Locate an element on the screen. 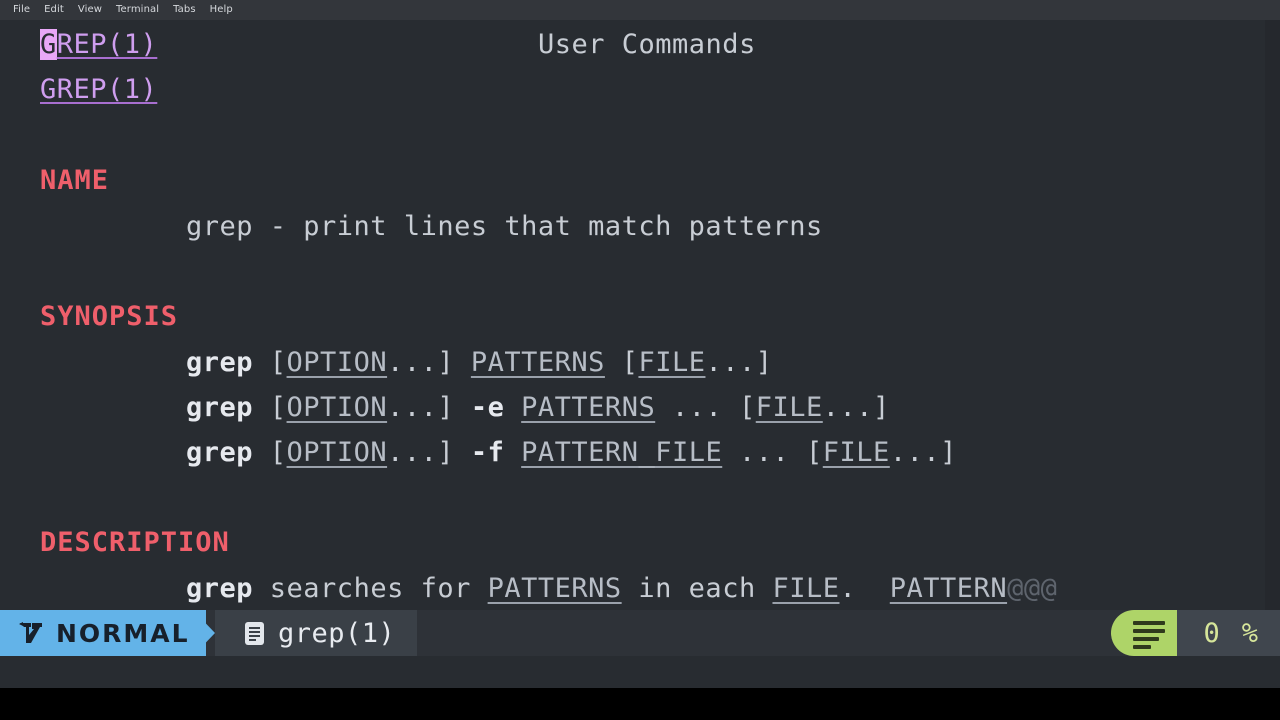  section-heading-name: NAME is located at coordinates (75, 180).